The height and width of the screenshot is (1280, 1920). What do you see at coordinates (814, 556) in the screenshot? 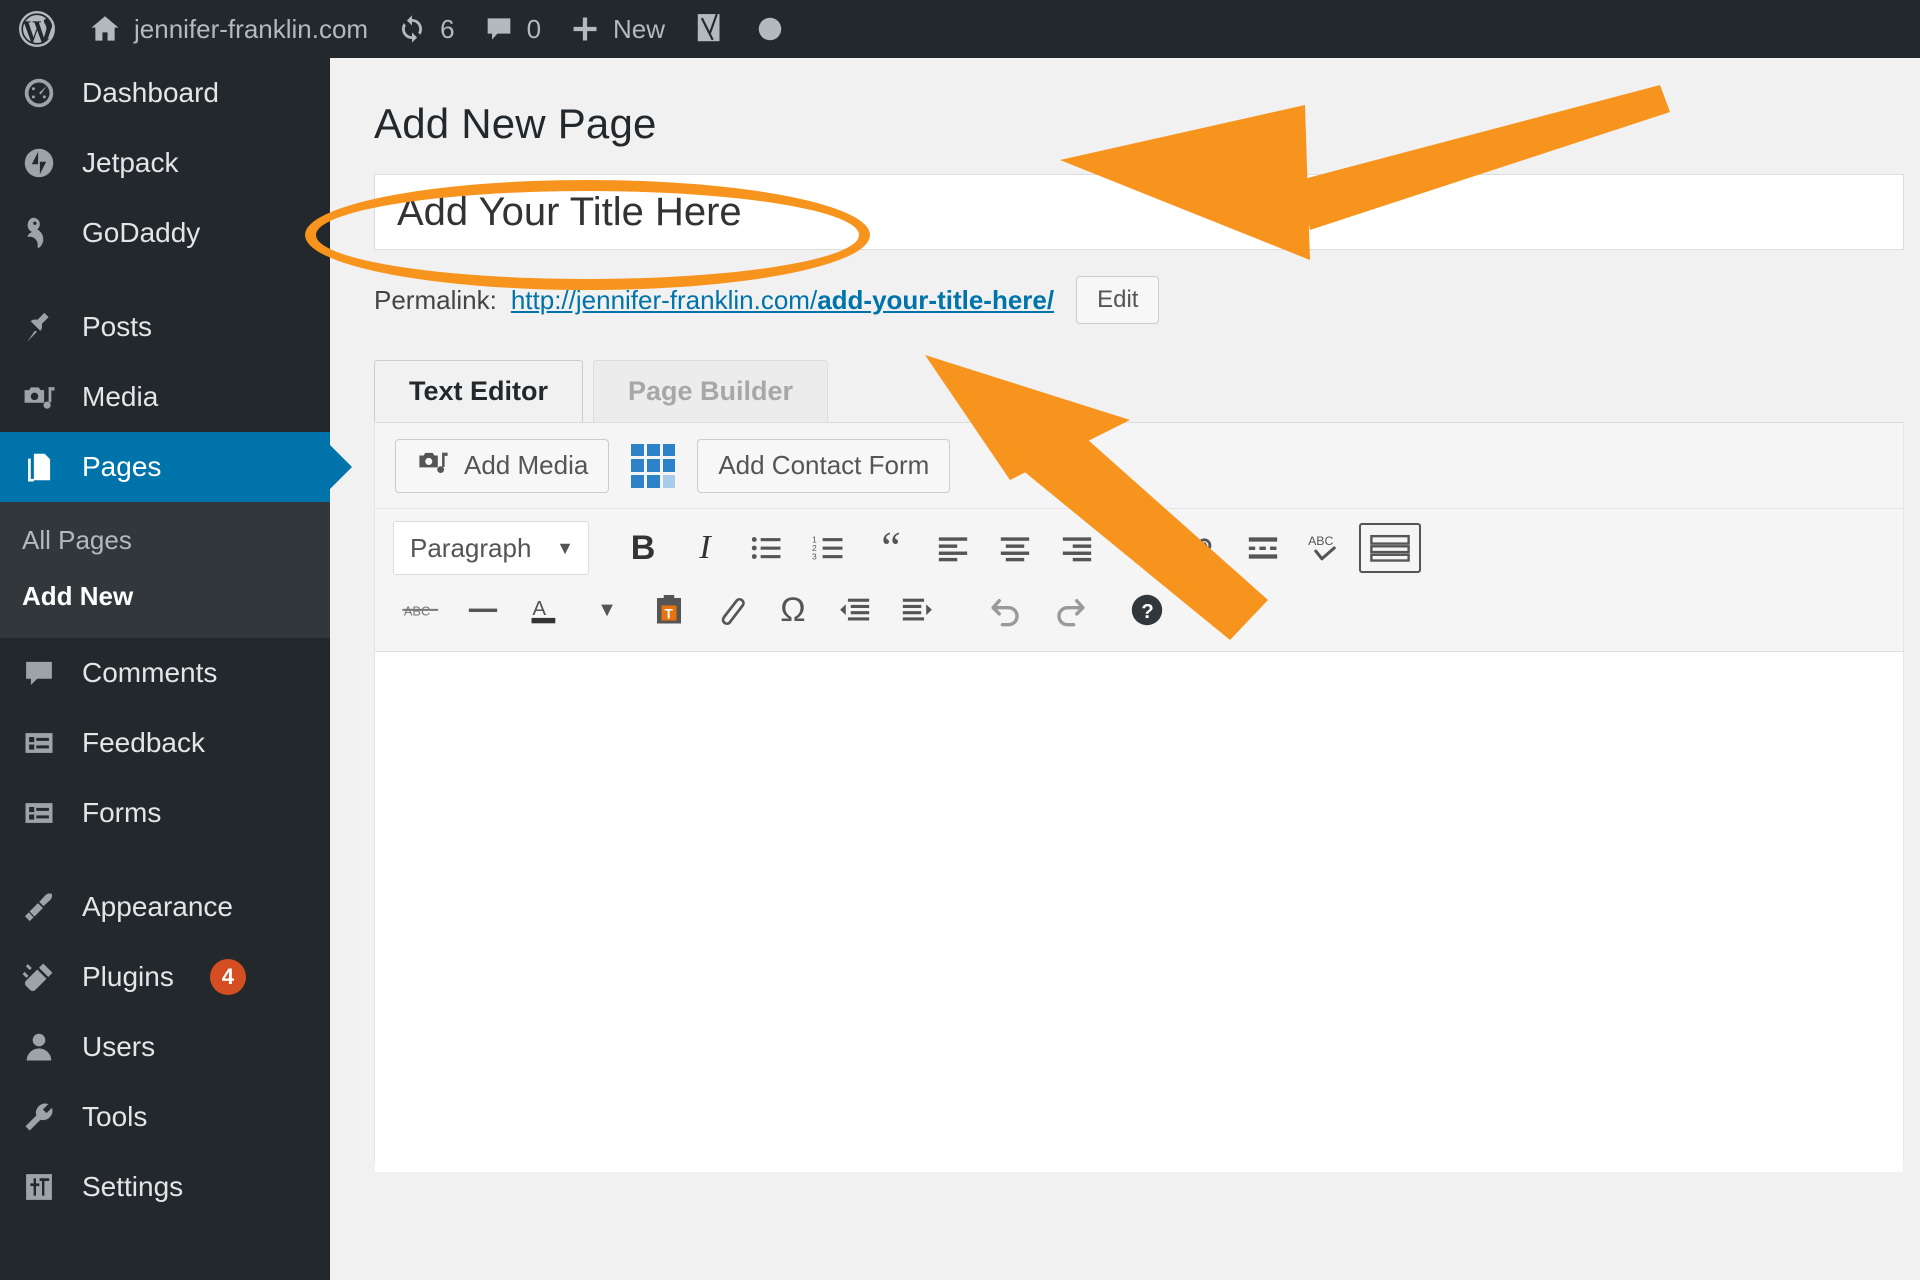
I see `svg-text: 3` at bounding box center [814, 556].